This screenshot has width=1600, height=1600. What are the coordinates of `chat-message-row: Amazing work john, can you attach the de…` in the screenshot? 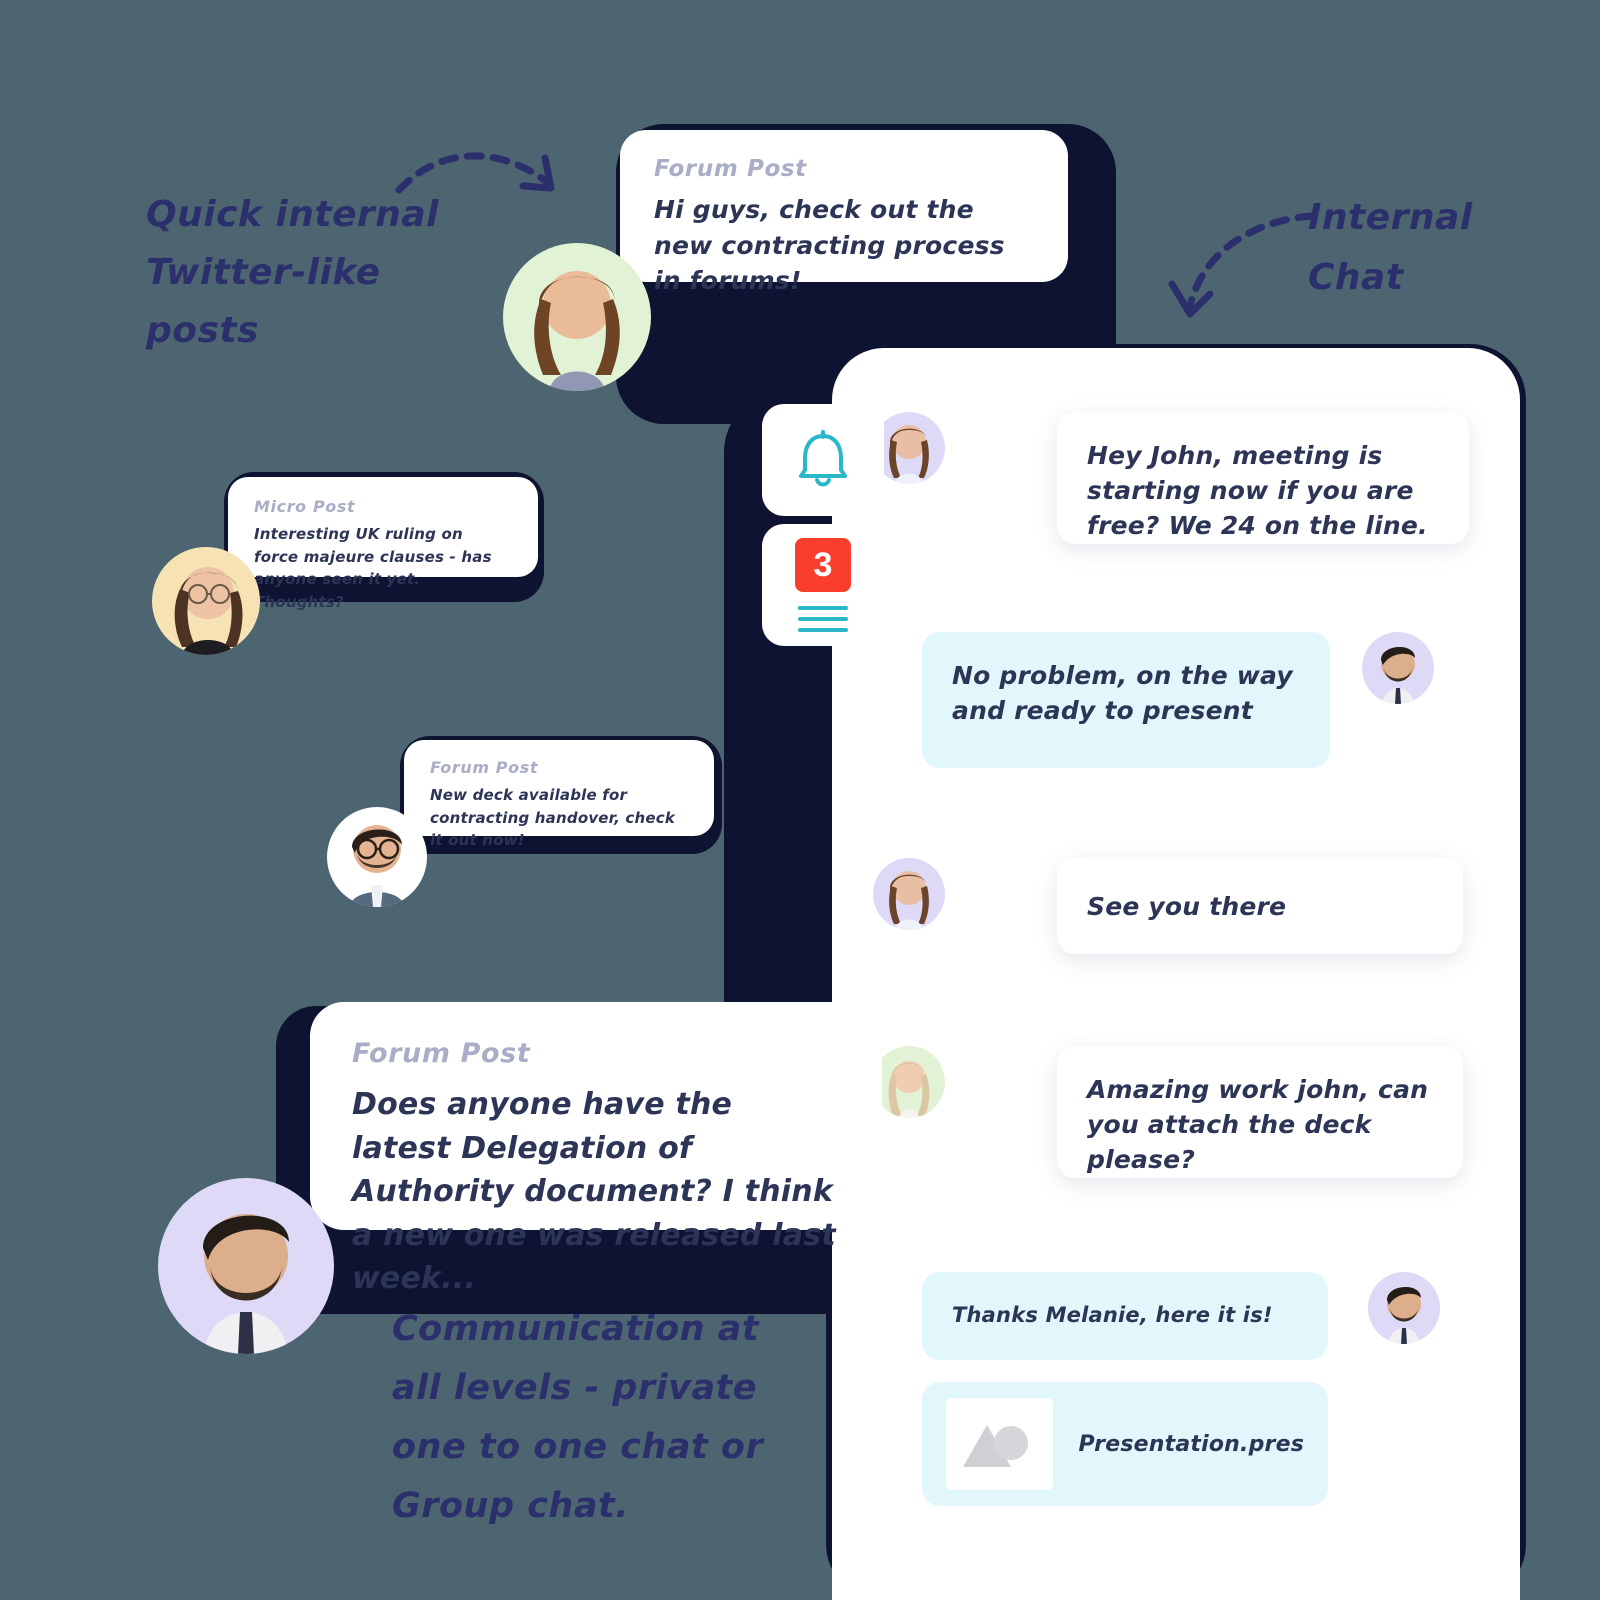 It's located at (1168, 1112).